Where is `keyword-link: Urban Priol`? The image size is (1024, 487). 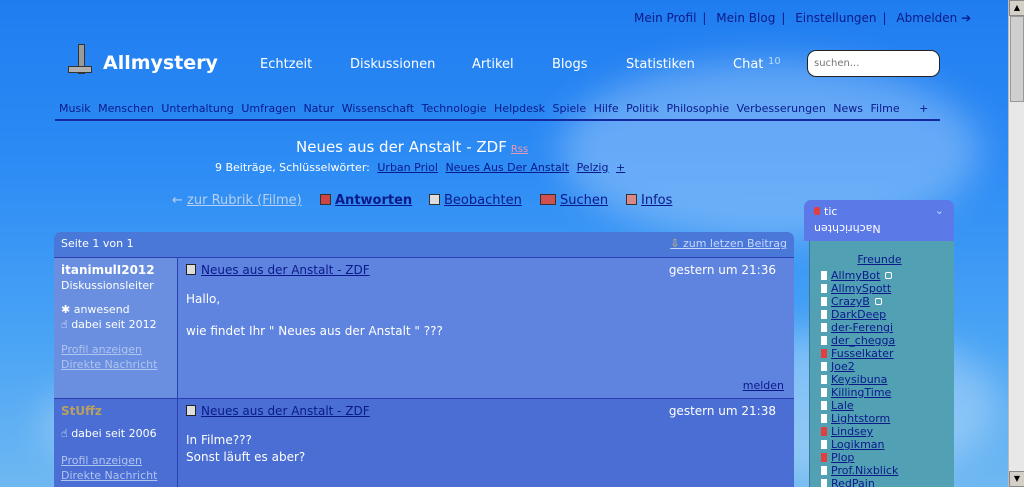 keyword-link: Urban Priol is located at coordinates (407, 167).